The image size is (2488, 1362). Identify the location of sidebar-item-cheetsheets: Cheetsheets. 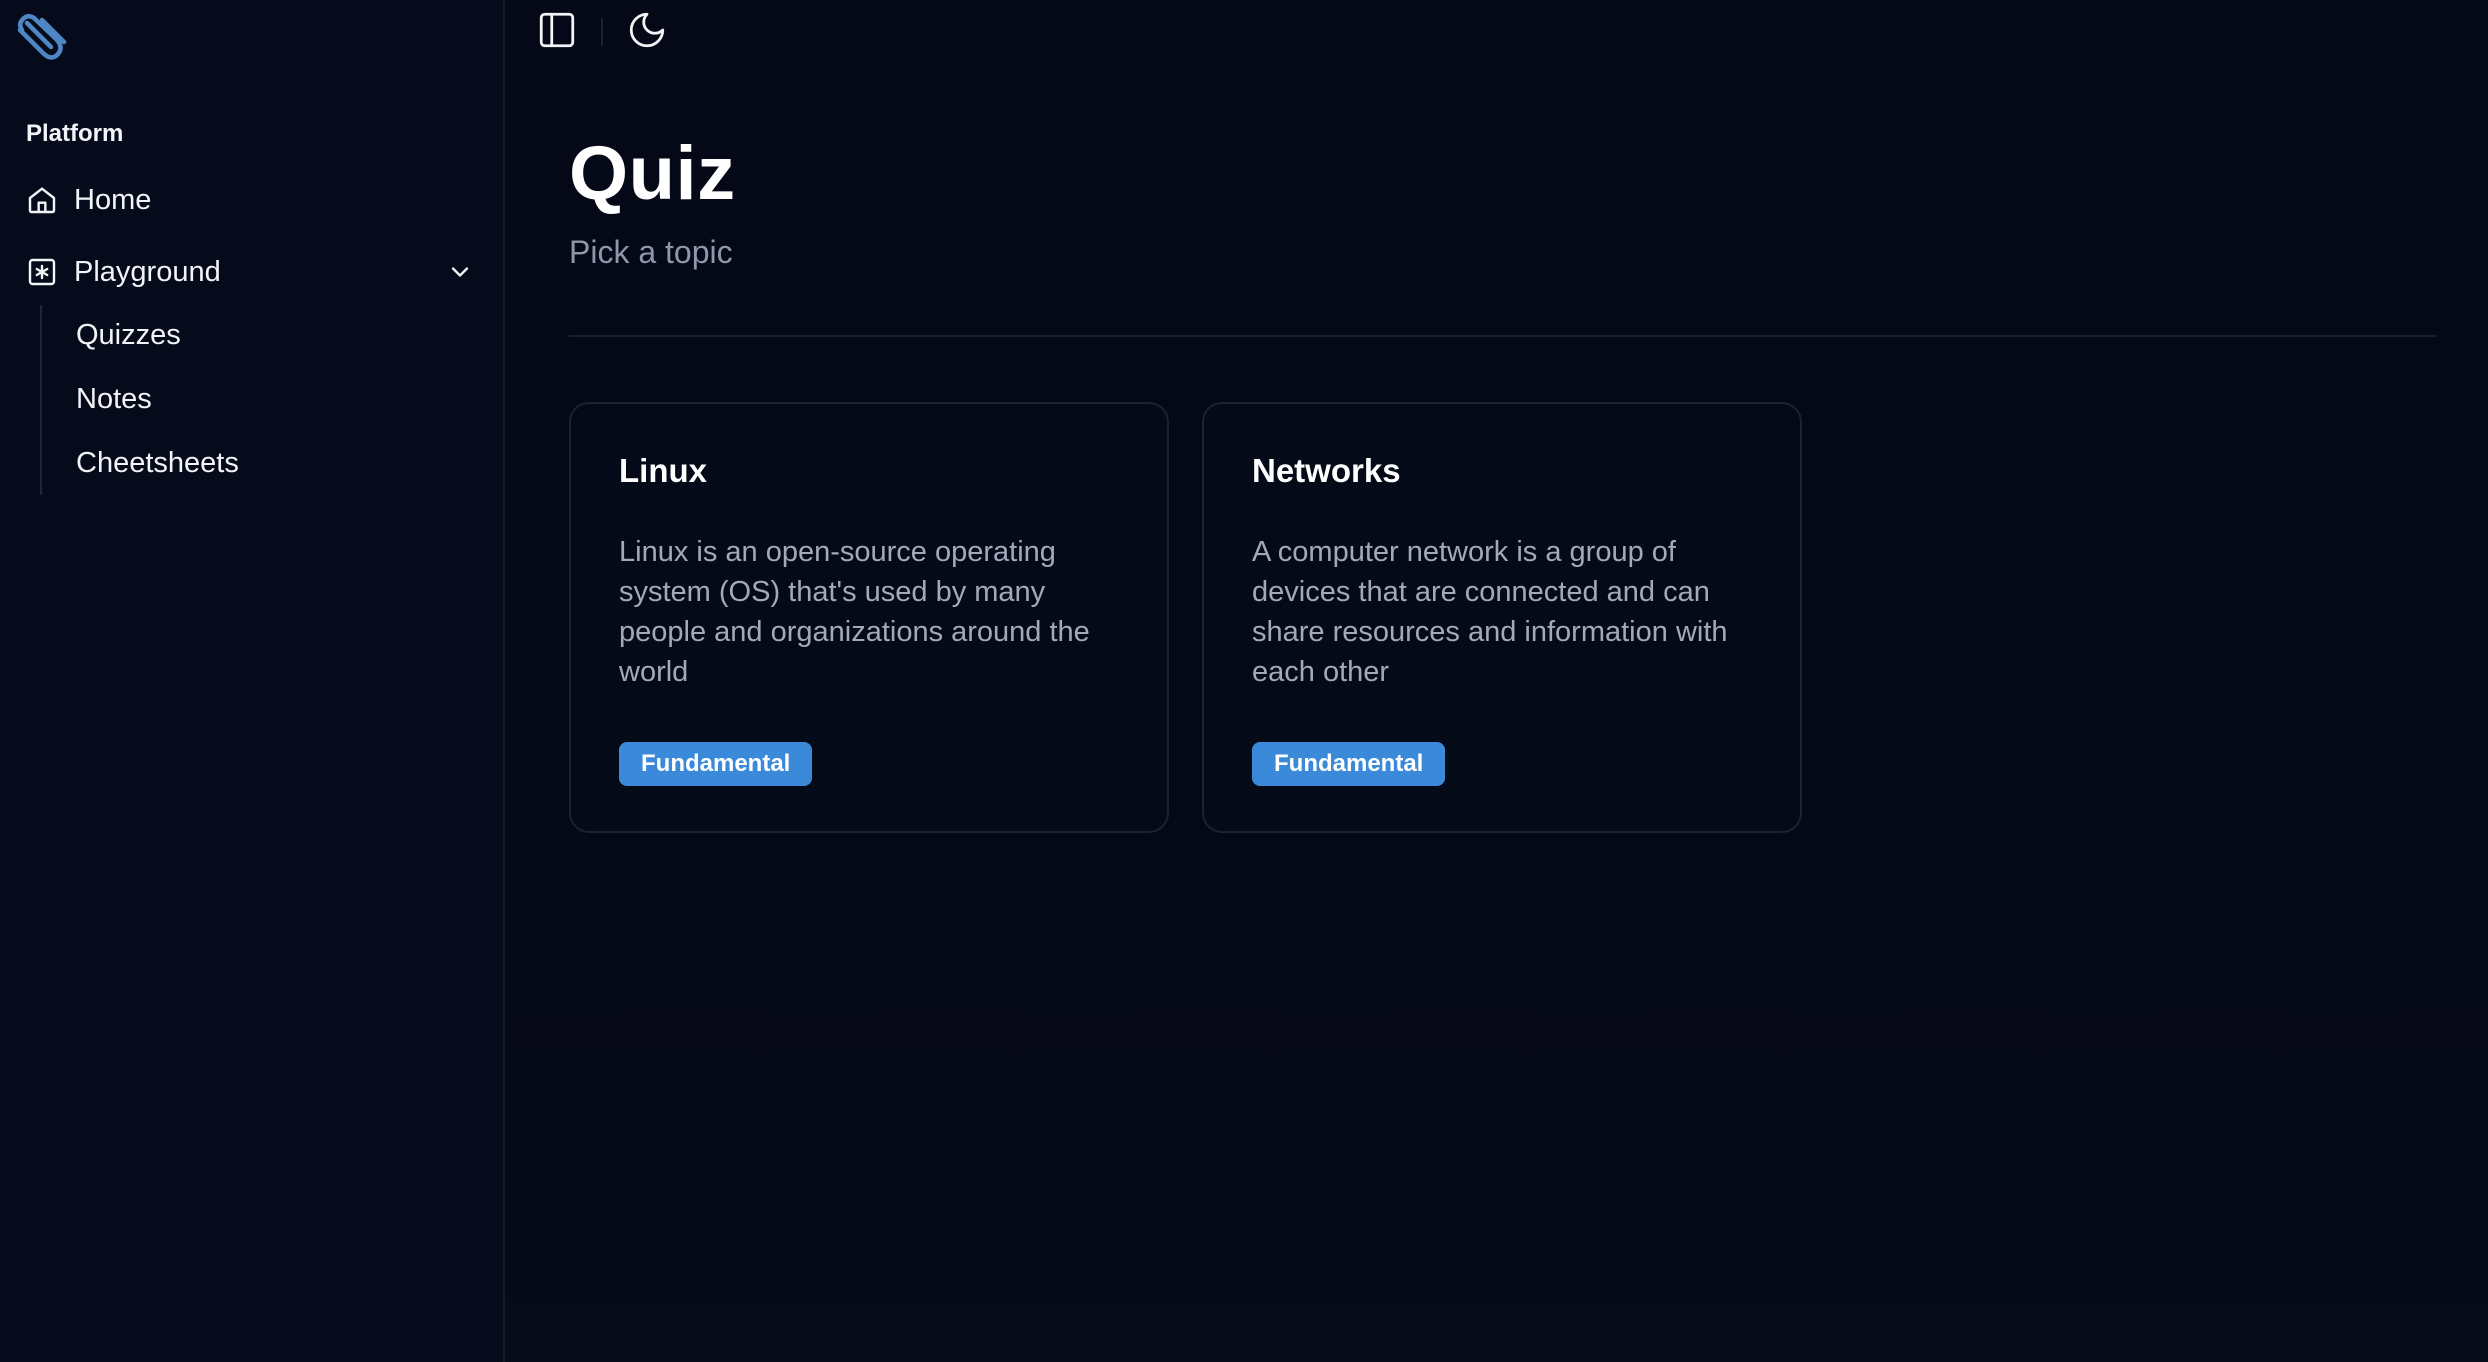
(157, 463).